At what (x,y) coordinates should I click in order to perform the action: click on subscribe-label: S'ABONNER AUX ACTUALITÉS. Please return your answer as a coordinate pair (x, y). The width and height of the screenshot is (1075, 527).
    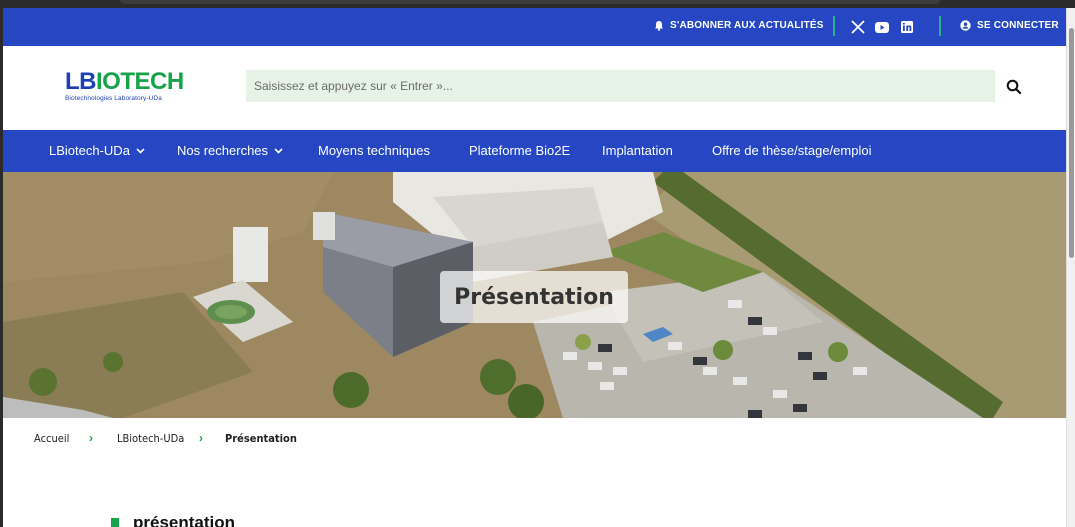
    Looking at the image, I should click on (747, 25).